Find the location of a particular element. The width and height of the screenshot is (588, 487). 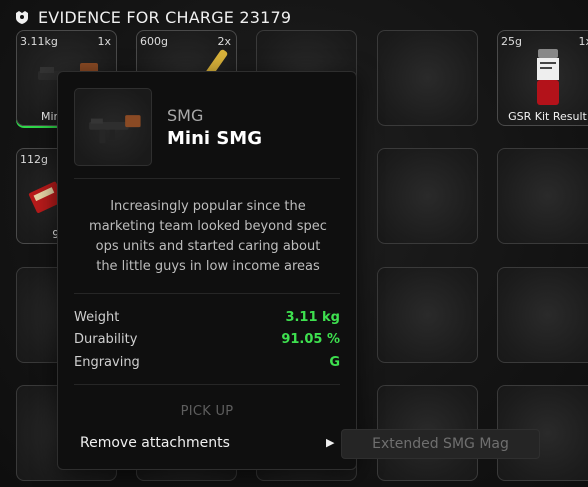

attachment-submenu-item: Extended SMG Mag is located at coordinates (440, 444).